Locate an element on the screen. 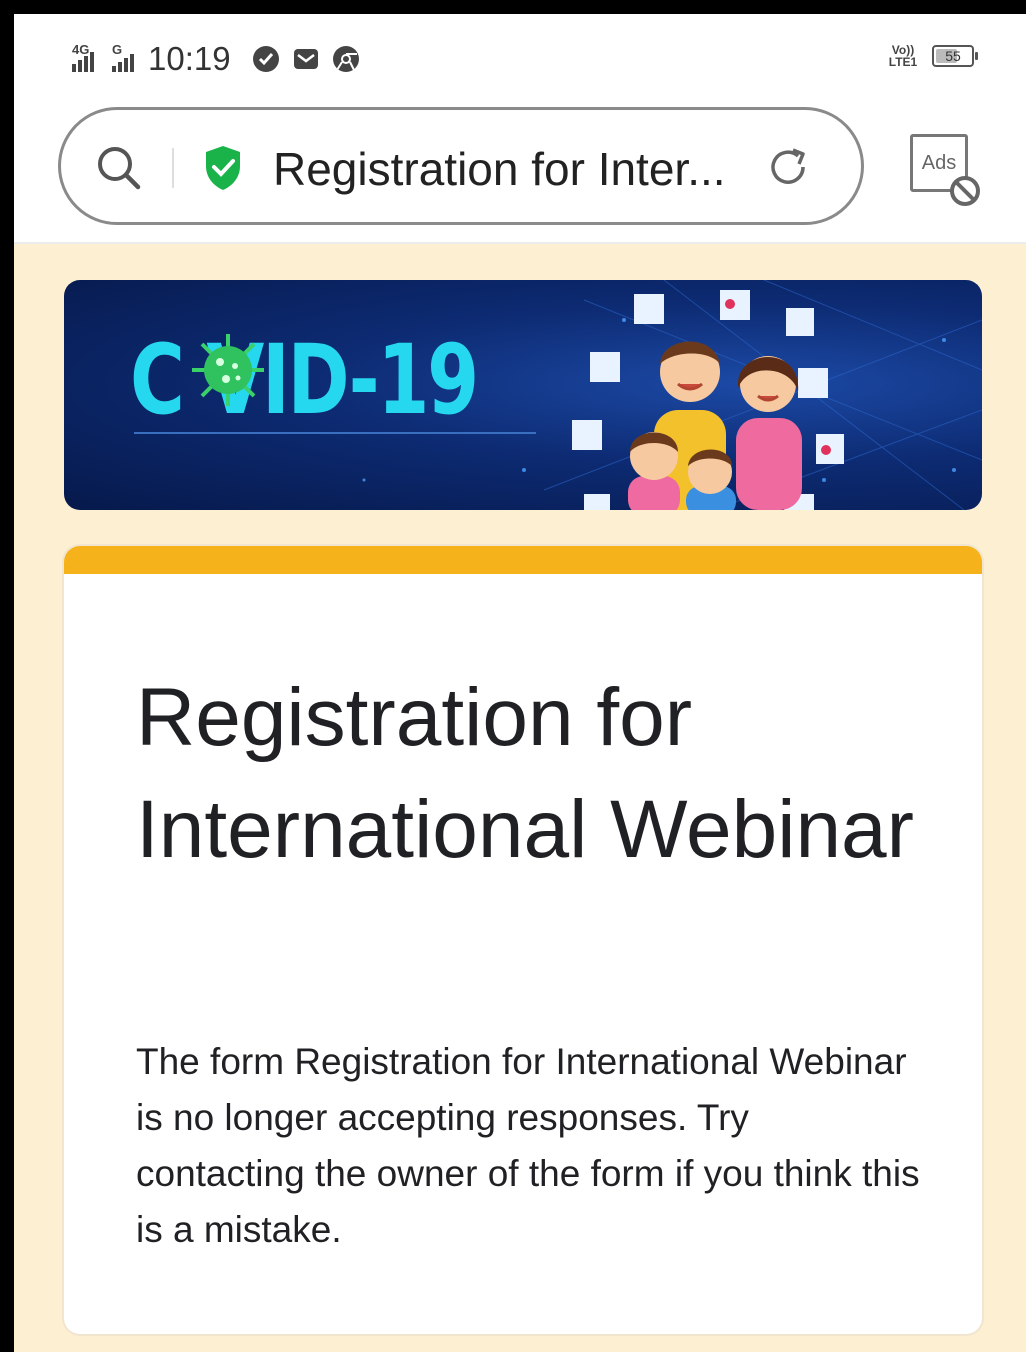 This screenshot has height=1352, width=1026. ads-label: Ads is located at coordinates (939, 162).